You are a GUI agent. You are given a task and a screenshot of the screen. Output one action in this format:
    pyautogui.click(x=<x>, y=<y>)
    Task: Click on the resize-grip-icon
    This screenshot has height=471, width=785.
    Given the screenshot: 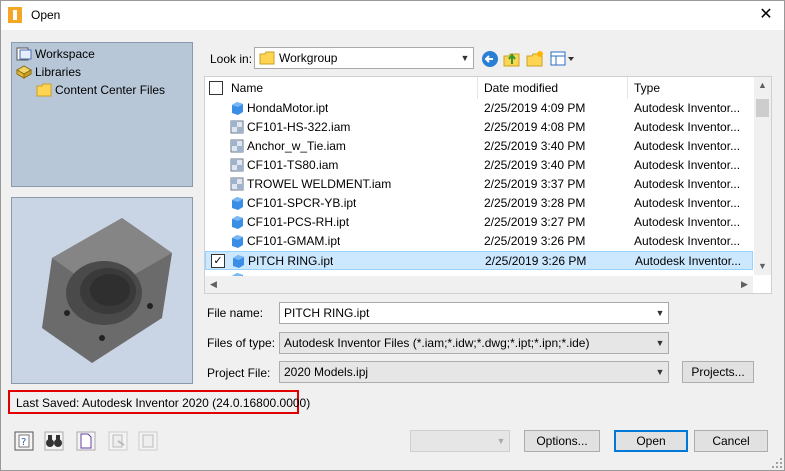 What is the action you would take?
    pyautogui.click(x=777, y=463)
    